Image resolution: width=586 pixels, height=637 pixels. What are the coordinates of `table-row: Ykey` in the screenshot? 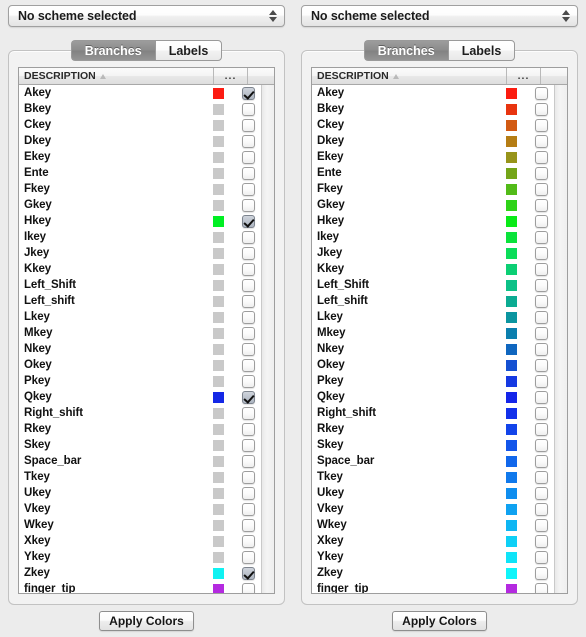 It's located at (140, 557).